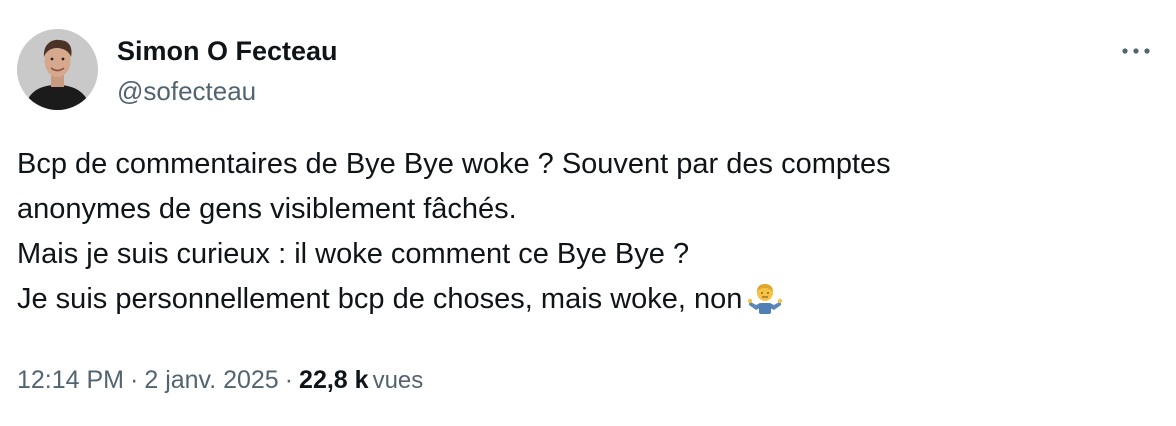 This screenshot has width=1176, height=426. I want to click on tweet-date: 2 janv. 2025, so click(211, 380).